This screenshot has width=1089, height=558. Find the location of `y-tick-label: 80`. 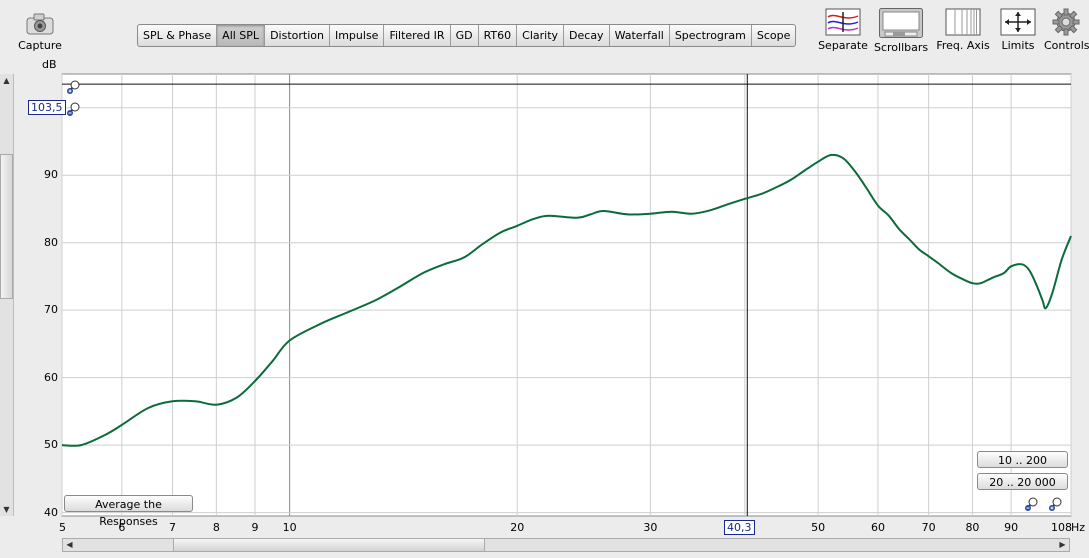

y-tick-label: 80 is located at coordinates (51, 242).